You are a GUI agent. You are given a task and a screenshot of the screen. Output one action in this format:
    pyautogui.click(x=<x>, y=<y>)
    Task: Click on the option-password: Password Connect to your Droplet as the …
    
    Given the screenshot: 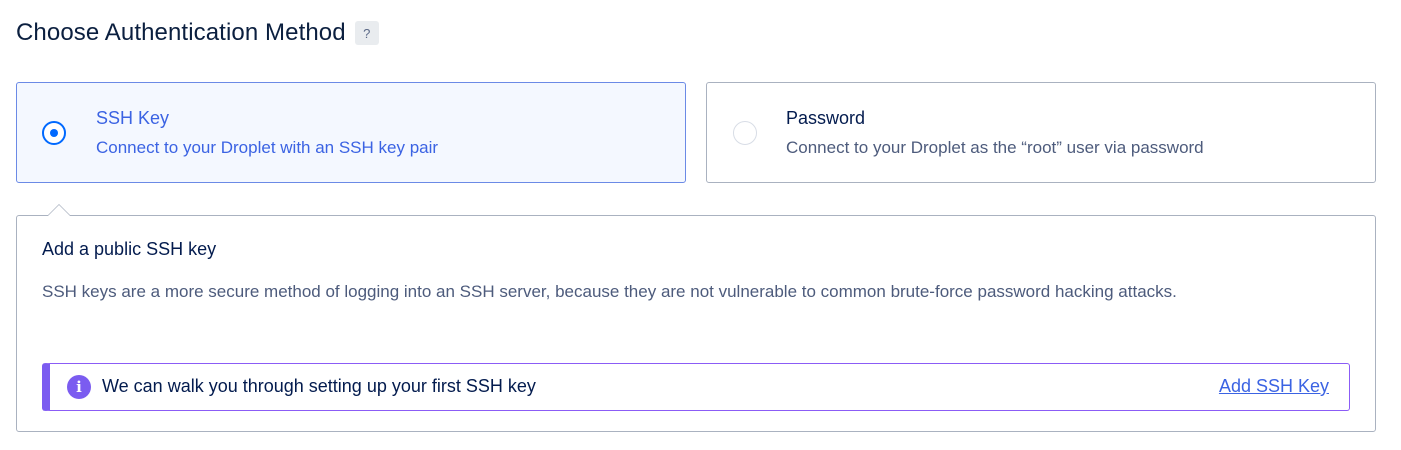 What is the action you would take?
    pyautogui.click(x=1041, y=132)
    